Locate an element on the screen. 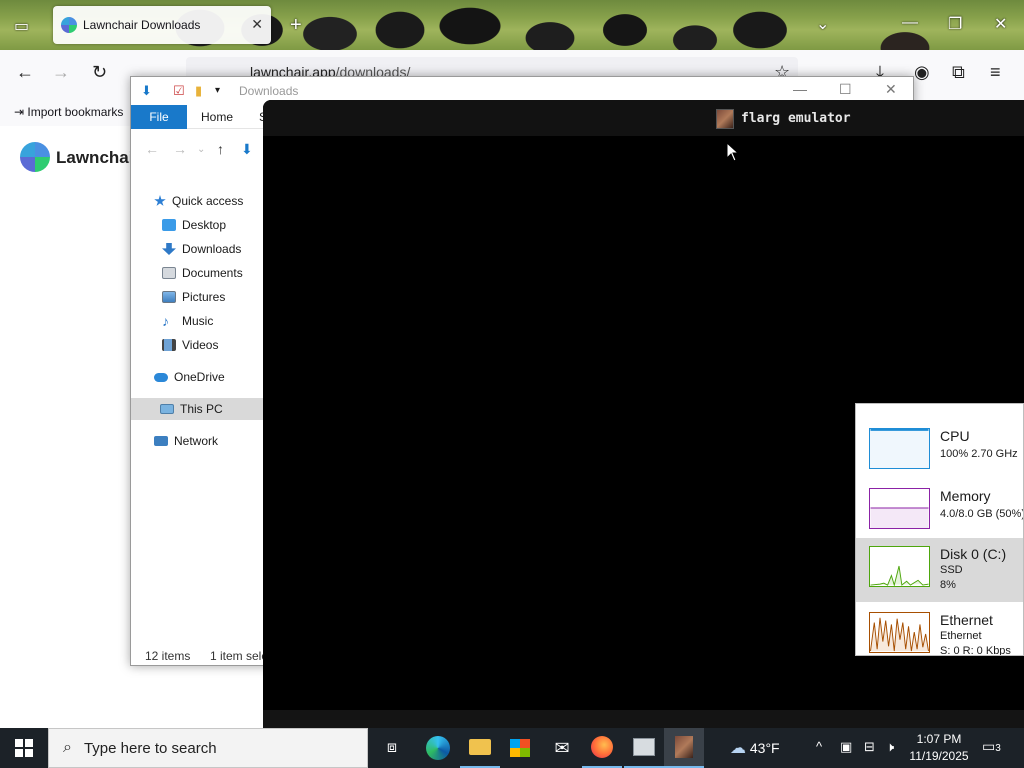 Image resolution: width=1024 pixels, height=768 pixels. tab-title: Lawnchair Downloads is located at coordinates (142, 25).